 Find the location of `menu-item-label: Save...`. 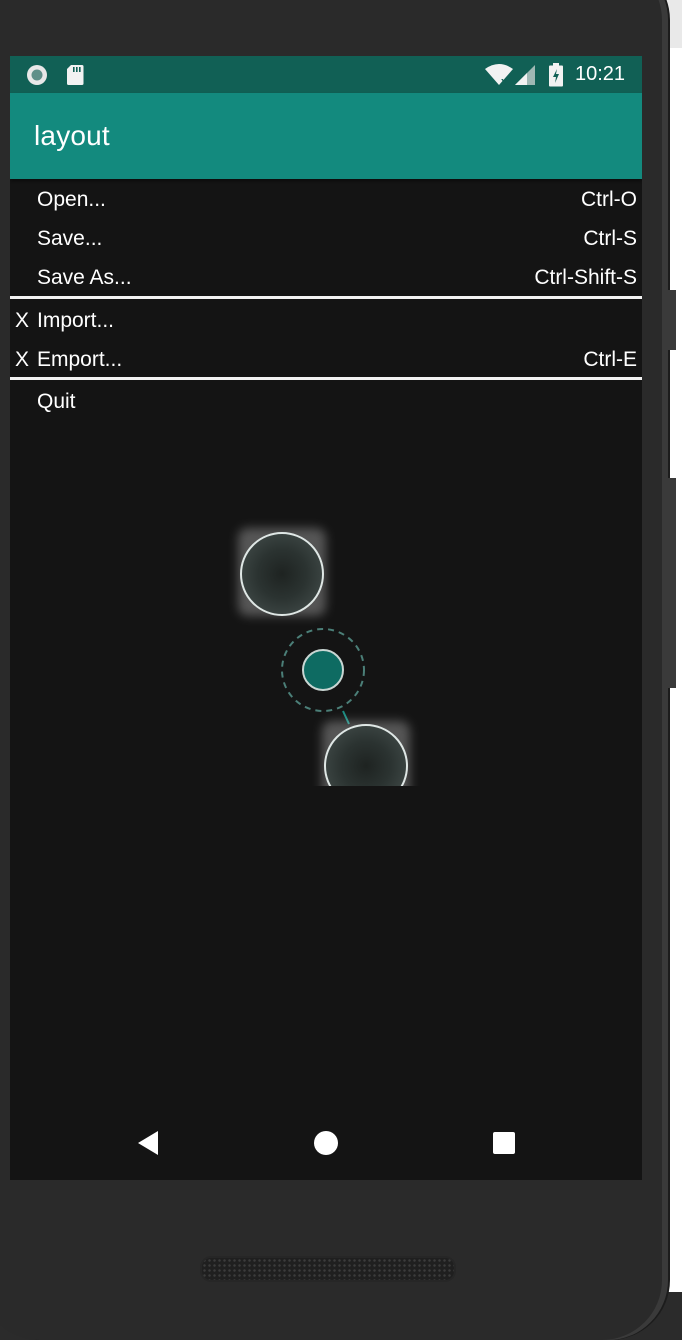

menu-item-label: Save... is located at coordinates (70, 238).